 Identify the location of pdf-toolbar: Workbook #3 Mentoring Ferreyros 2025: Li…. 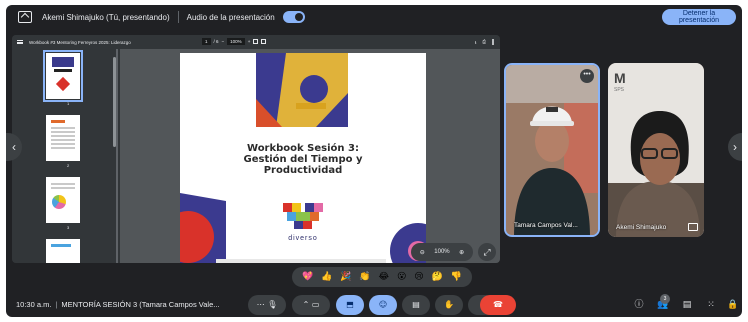
(256, 42).